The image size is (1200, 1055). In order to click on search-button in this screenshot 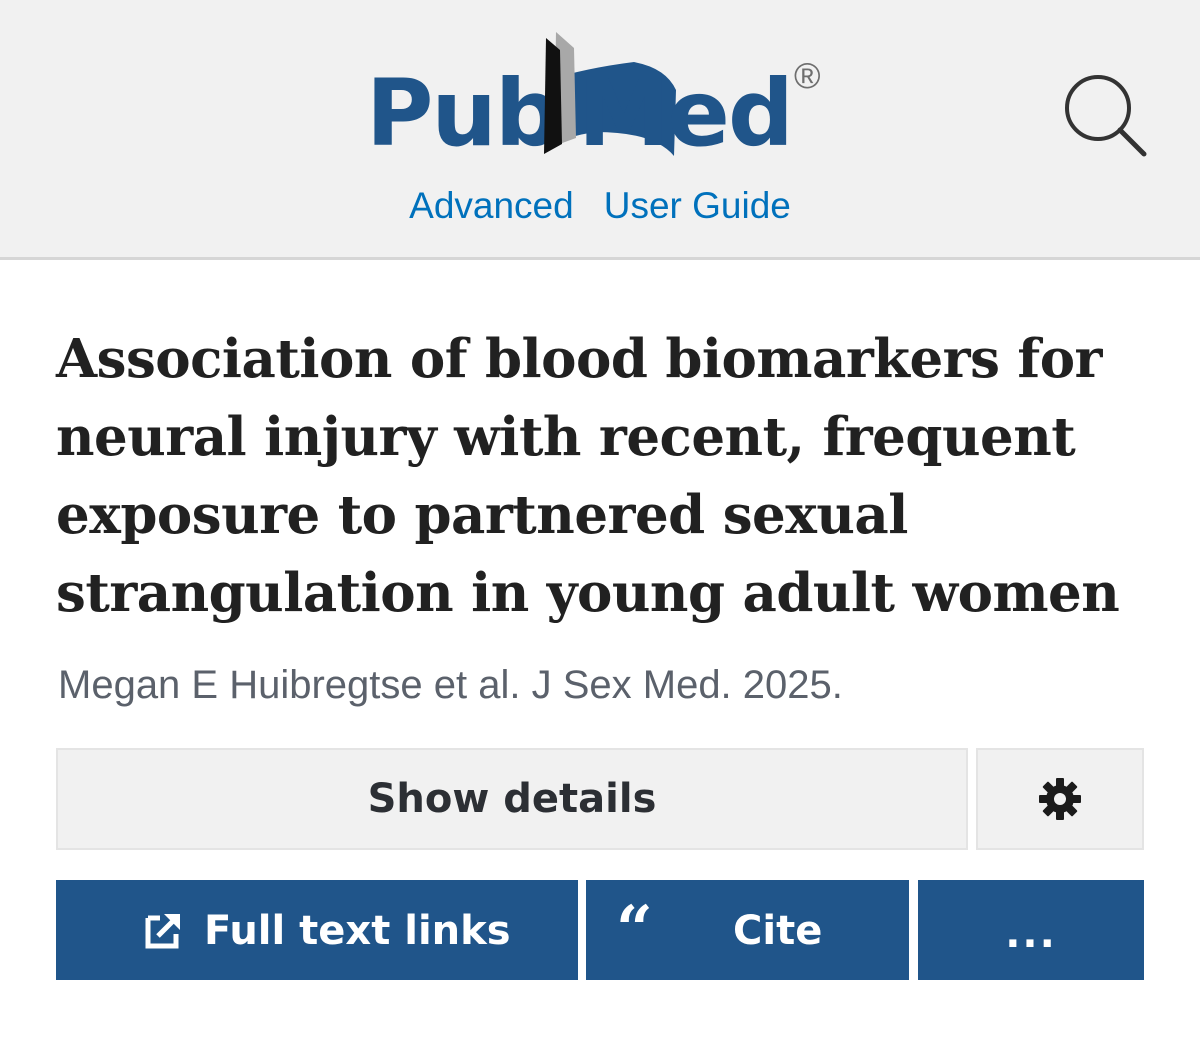, I will do `click(1105, 115)`.